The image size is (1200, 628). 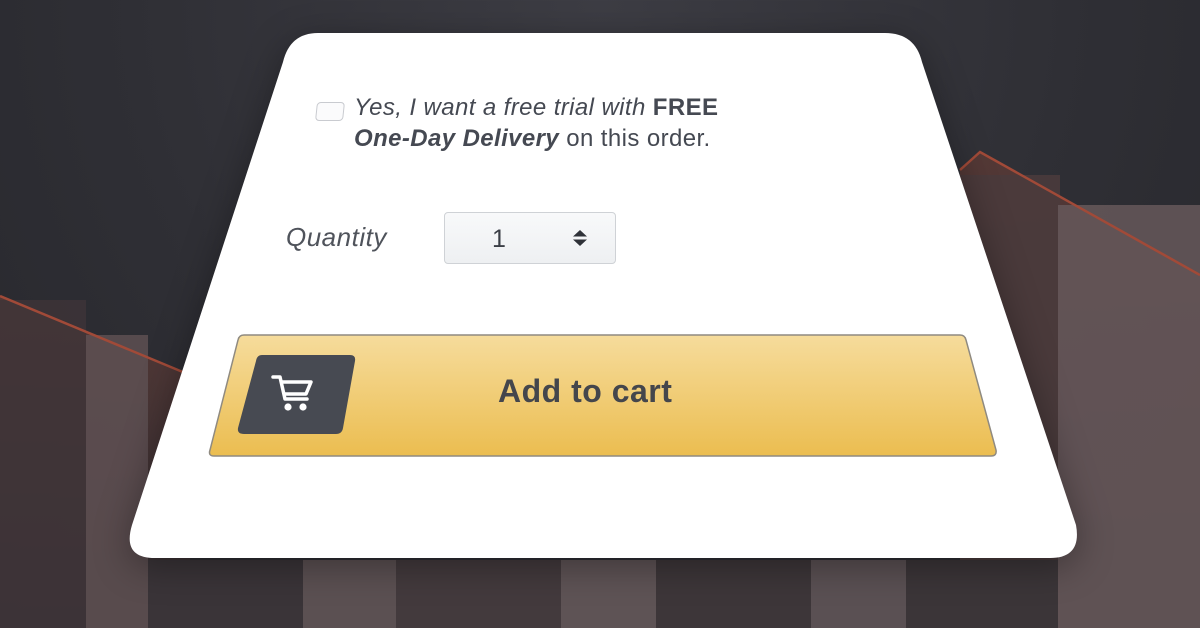 What do you see at coordinates (503, 107) in the screenshot?
I see `offer-line1-prefix: Yes, I want a free trial with` at bounding box center [503, 107].